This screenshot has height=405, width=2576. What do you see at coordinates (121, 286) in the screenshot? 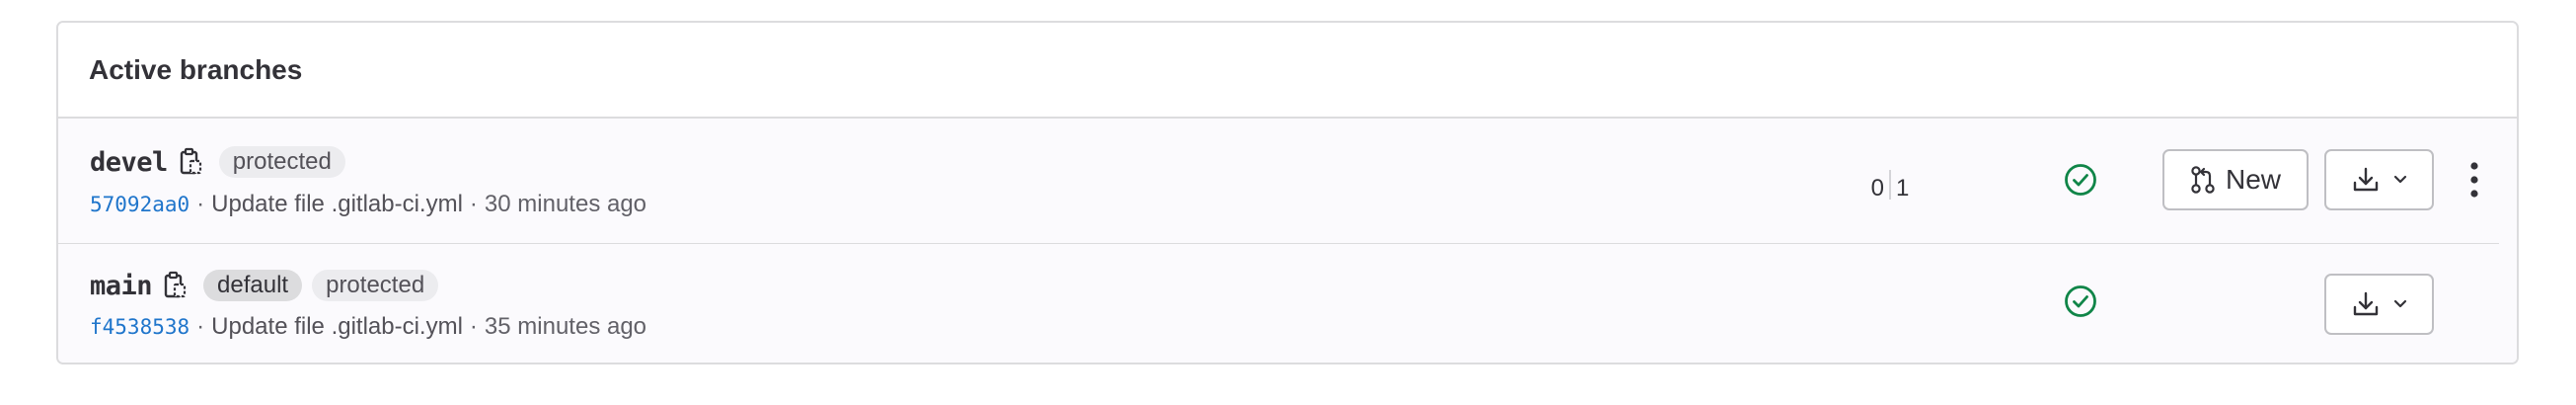
I see `branch-name-link: main` at bounding box center [121, 286].